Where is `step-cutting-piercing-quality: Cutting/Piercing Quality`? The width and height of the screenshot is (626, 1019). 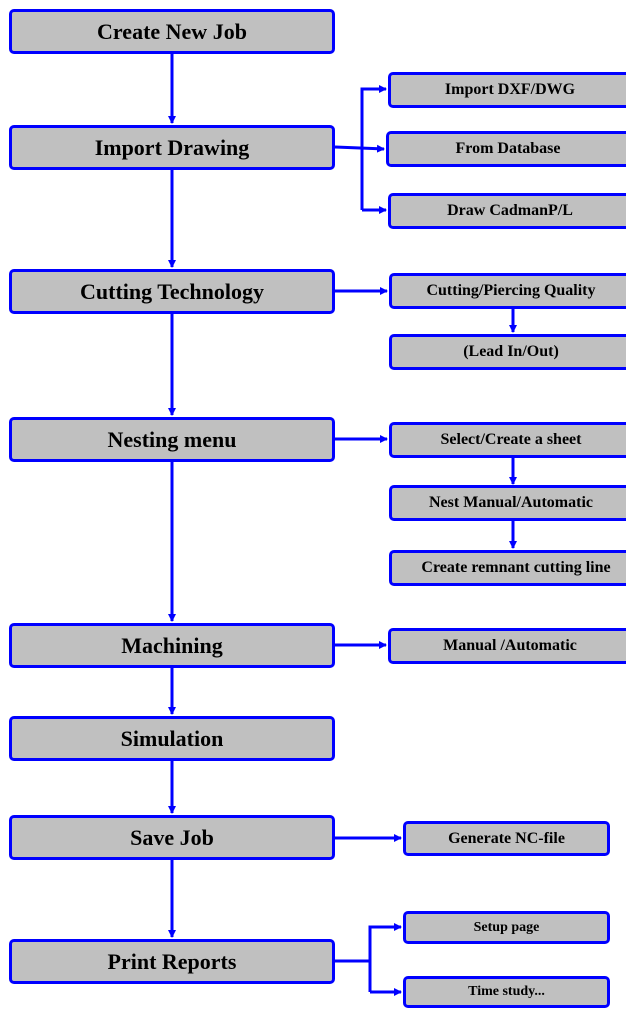 step-cutting-piercing-quality: Cutting/Piercing Quality is located at coordinates (507, 291).